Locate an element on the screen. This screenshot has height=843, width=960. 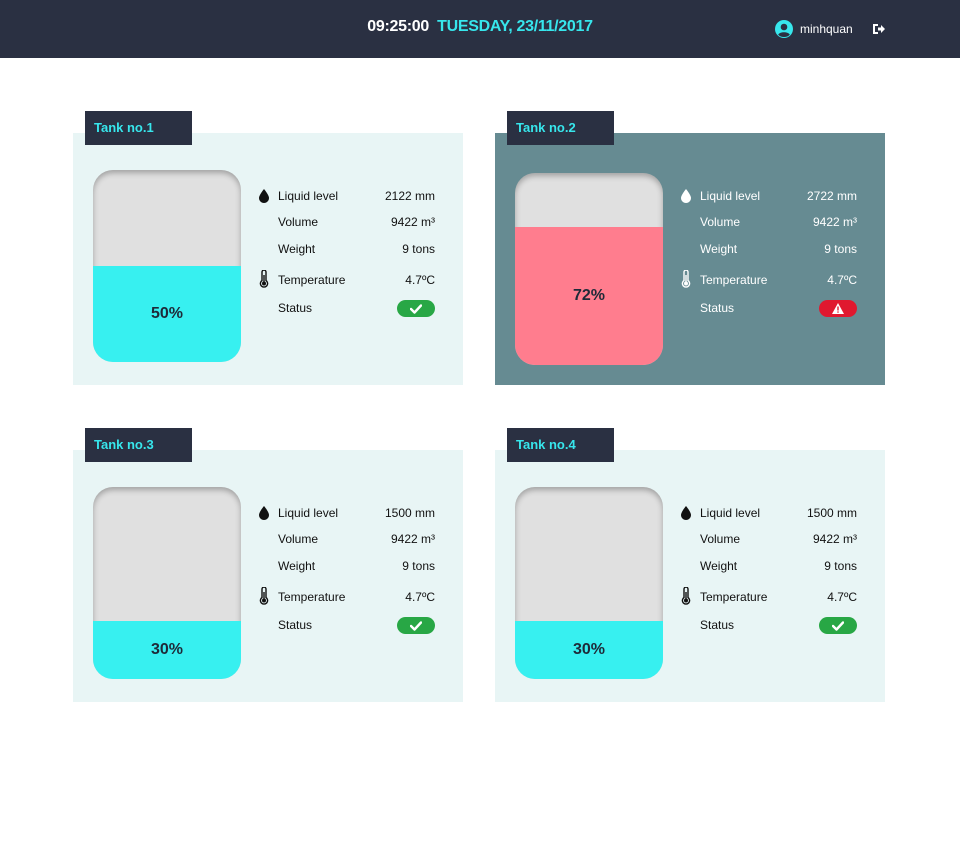
row-value: 2722 mm is located at coordinates (831, 196).